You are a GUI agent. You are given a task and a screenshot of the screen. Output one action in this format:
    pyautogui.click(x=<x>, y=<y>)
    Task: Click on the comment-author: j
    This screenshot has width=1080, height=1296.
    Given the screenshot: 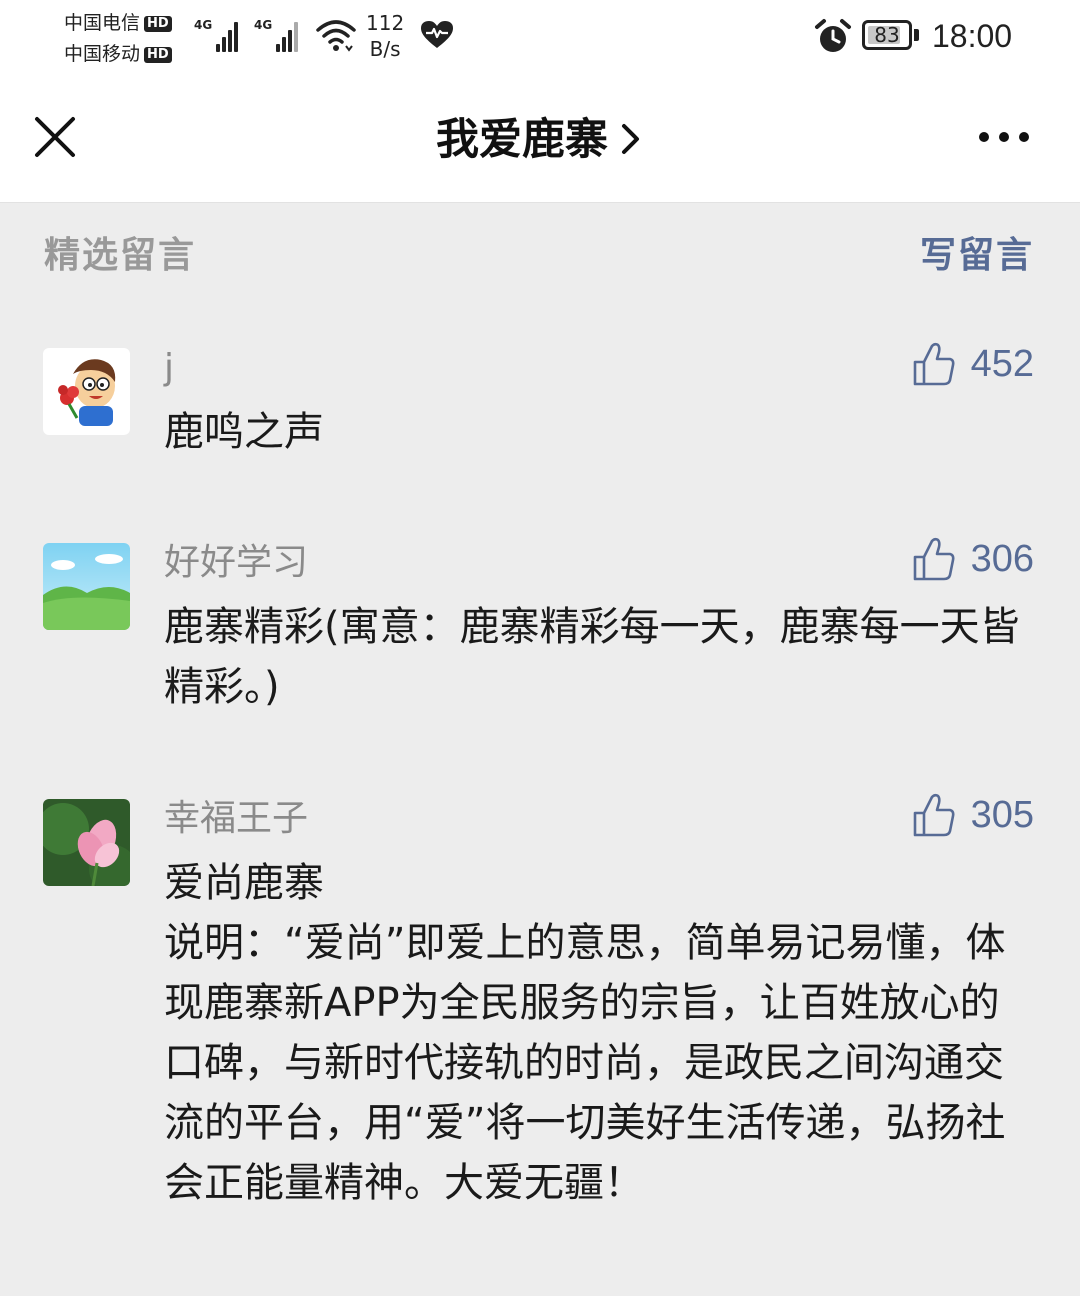 What is the action you would take?
    pyautogui.click(x=169, y=367)
    